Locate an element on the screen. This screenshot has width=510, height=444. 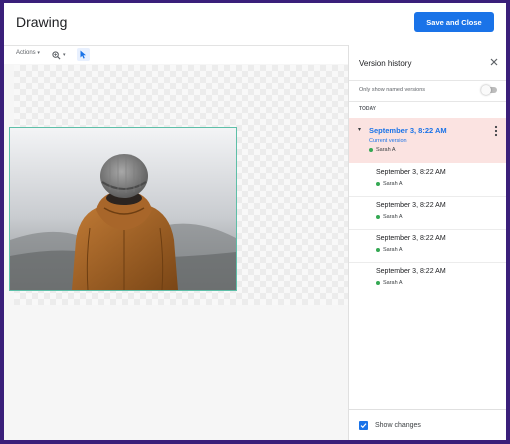
zoom-icon is located at coordinates (56, 55).